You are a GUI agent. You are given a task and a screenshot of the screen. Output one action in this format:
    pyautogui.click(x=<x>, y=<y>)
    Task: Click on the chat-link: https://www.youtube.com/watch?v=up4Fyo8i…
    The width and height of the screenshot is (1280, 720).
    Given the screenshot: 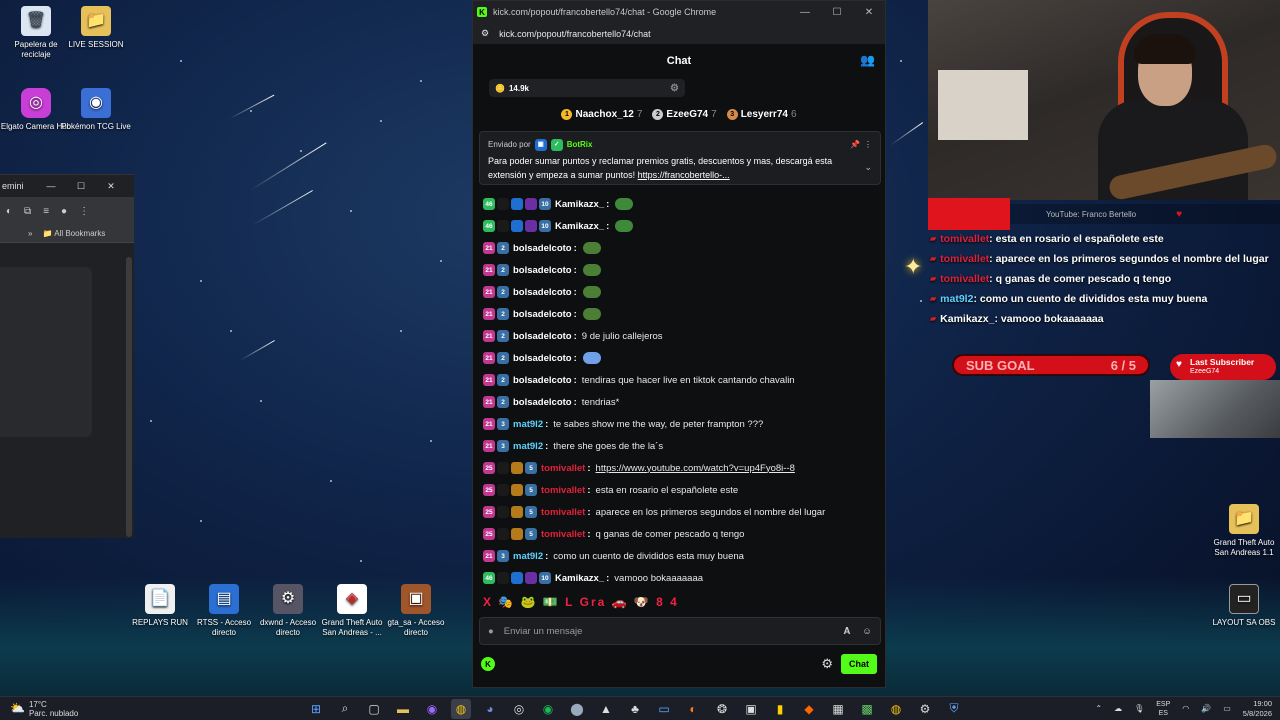 What is the action you would take?
    pyautogui.click(x=695, y=468)
    